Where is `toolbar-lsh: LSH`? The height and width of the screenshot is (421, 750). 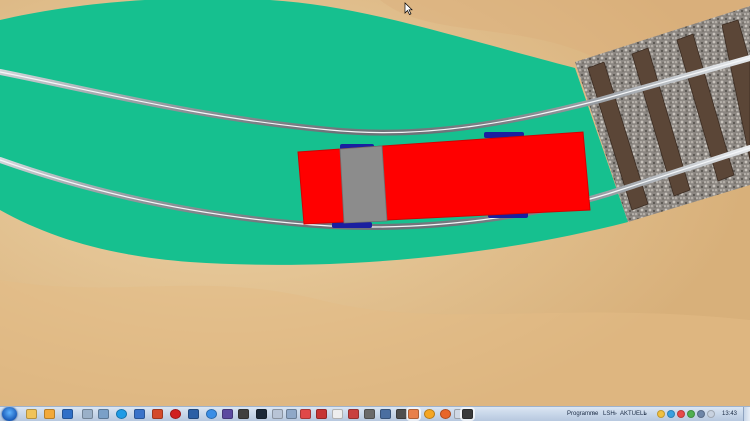 toolbar-lsh: LSH is located at coordinates (609, 414).